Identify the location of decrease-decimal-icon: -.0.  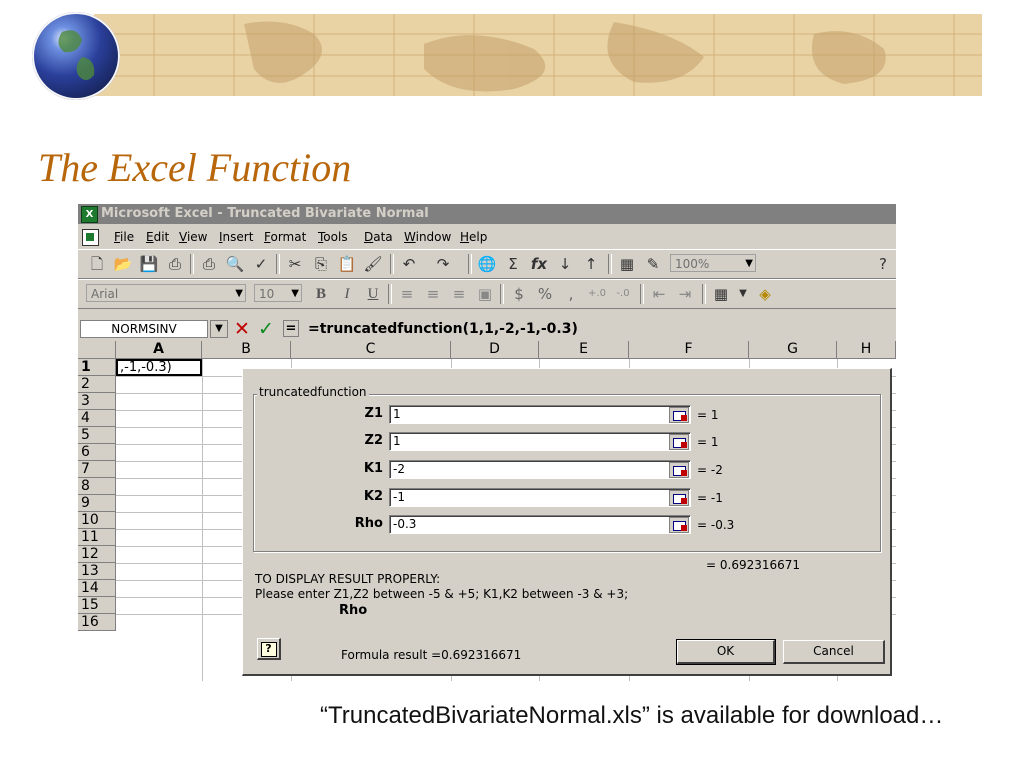
(623, 294).